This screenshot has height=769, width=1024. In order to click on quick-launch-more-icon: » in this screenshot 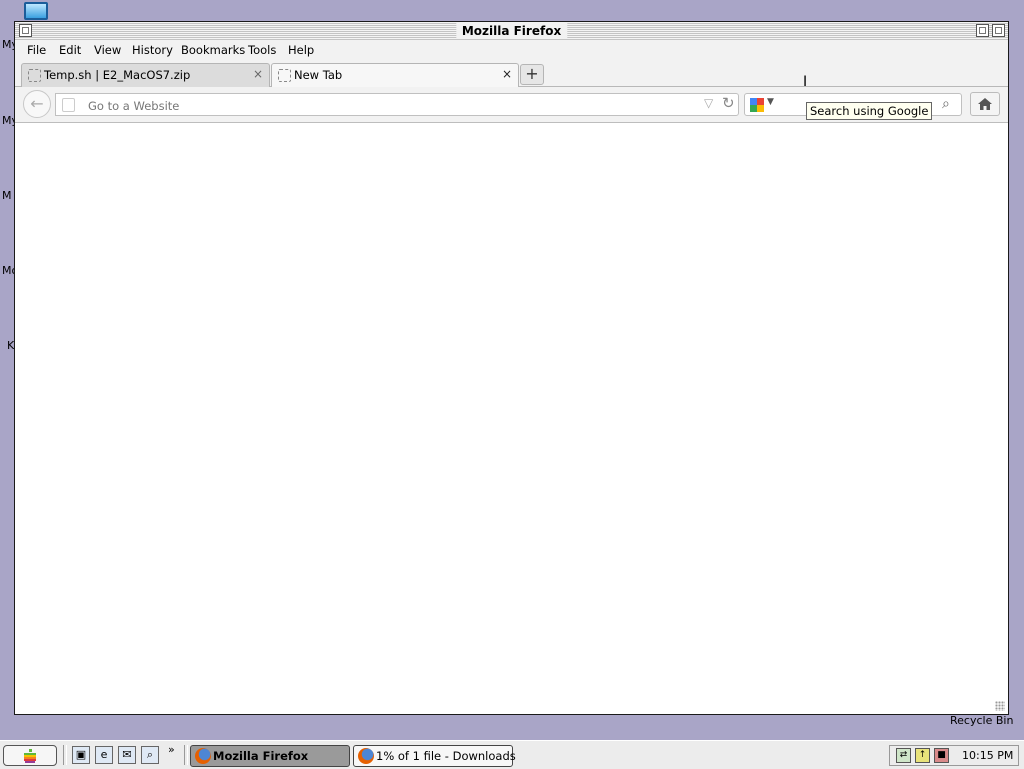, I will do `click(171, 749)`.